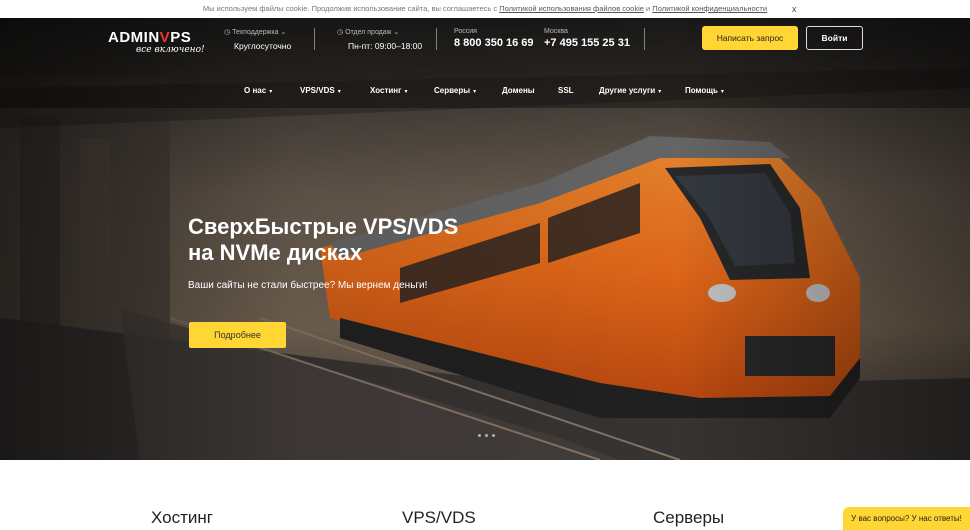 Image resolution: width=970 pixels, height=530 pixels. Describe the element at coordinates (750, 38) in the screenshot. I see `request-button: Написать запрос` at that location.